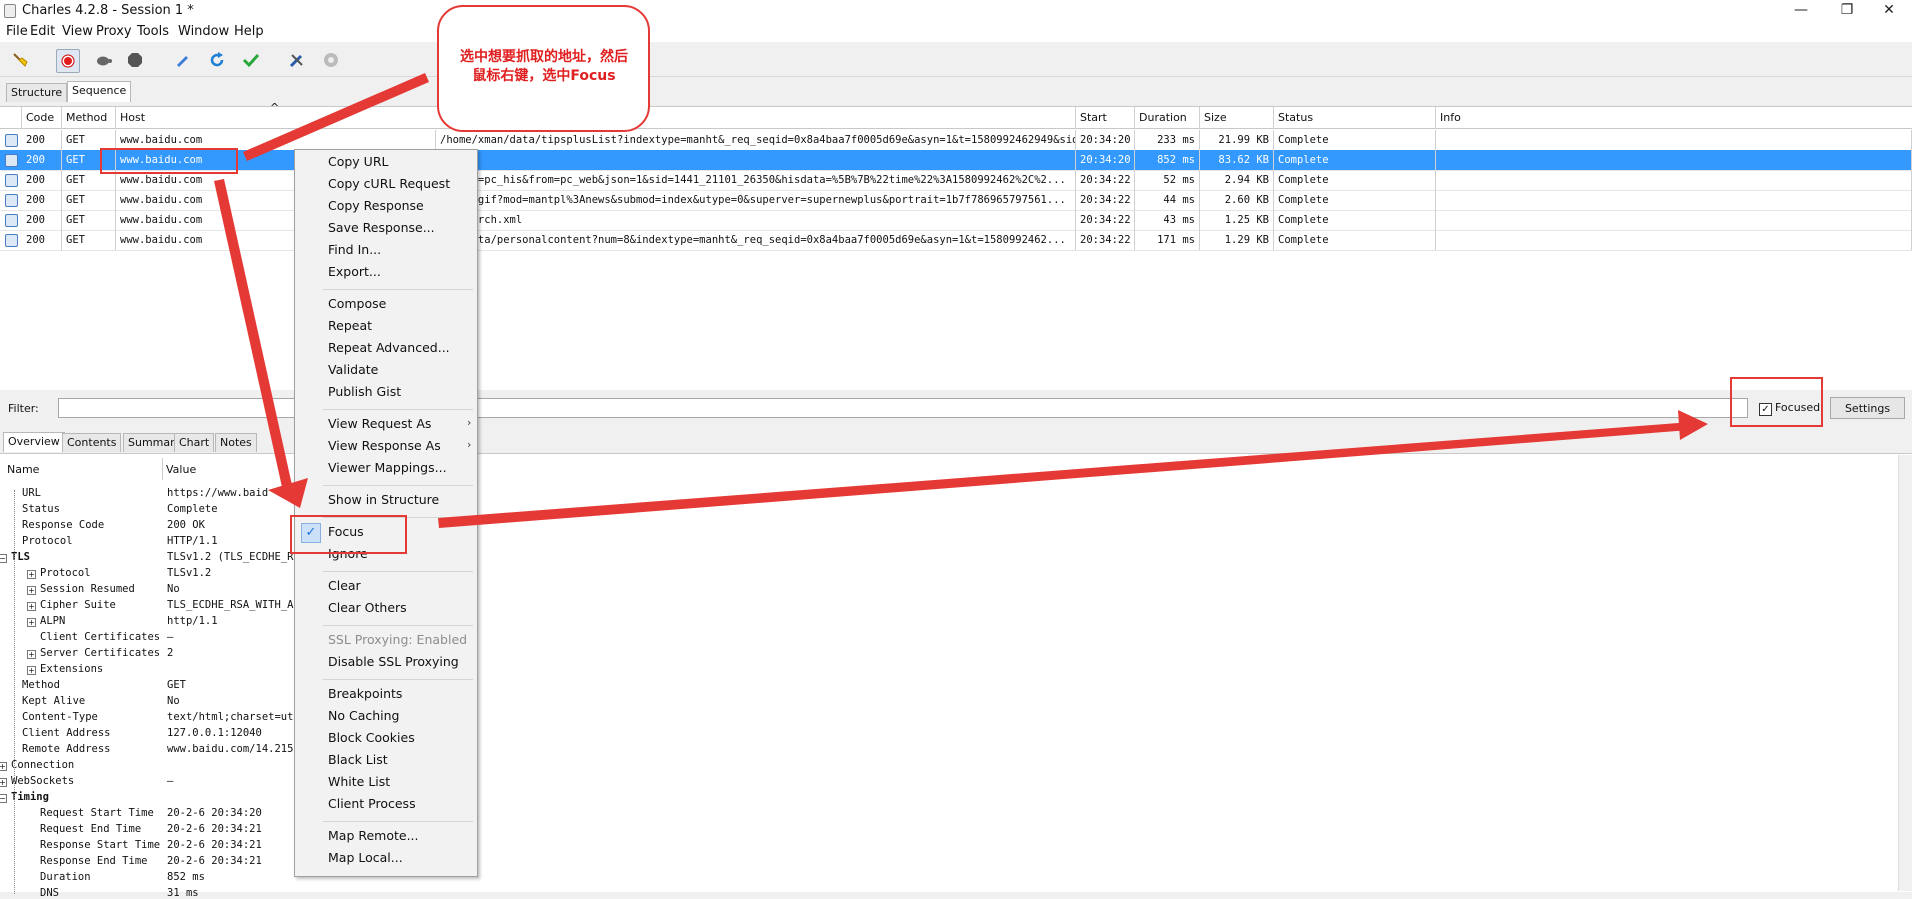 The image size is (1912, 899). What do you see at coordinates (544, 76) in the screenshot?
I see `callout-line-2: 鼠标右键，选中Focus` at bounding box center [544, 76].